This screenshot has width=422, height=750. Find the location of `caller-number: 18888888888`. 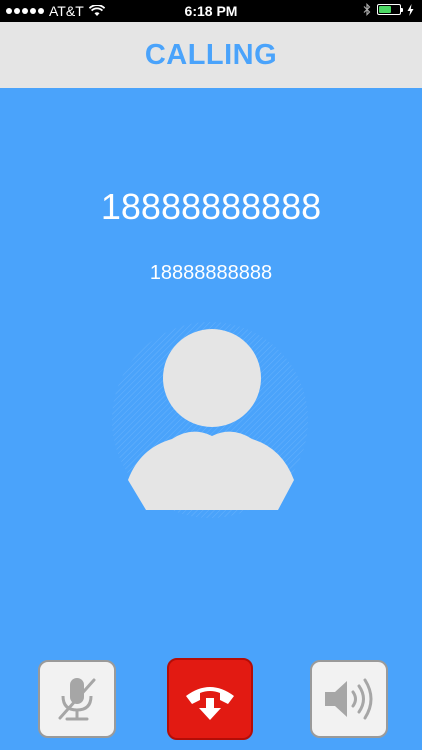

caller-number: 18888888888 is located at coordinates (211, 206).